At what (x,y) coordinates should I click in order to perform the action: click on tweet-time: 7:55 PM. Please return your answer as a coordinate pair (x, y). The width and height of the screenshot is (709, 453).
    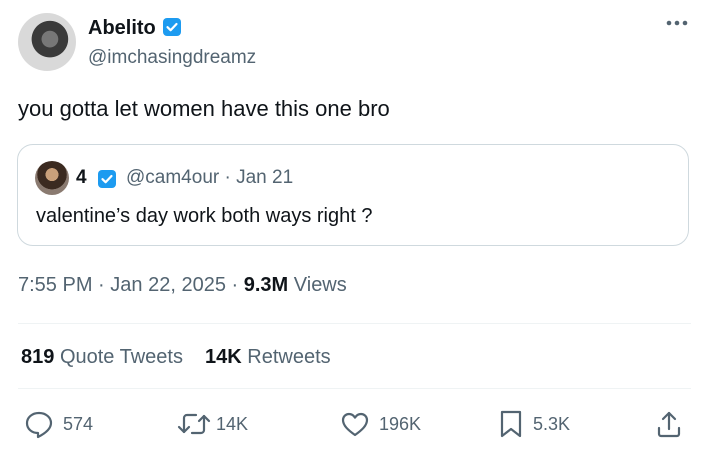
    Looking at the image, I should click on (55, 285).